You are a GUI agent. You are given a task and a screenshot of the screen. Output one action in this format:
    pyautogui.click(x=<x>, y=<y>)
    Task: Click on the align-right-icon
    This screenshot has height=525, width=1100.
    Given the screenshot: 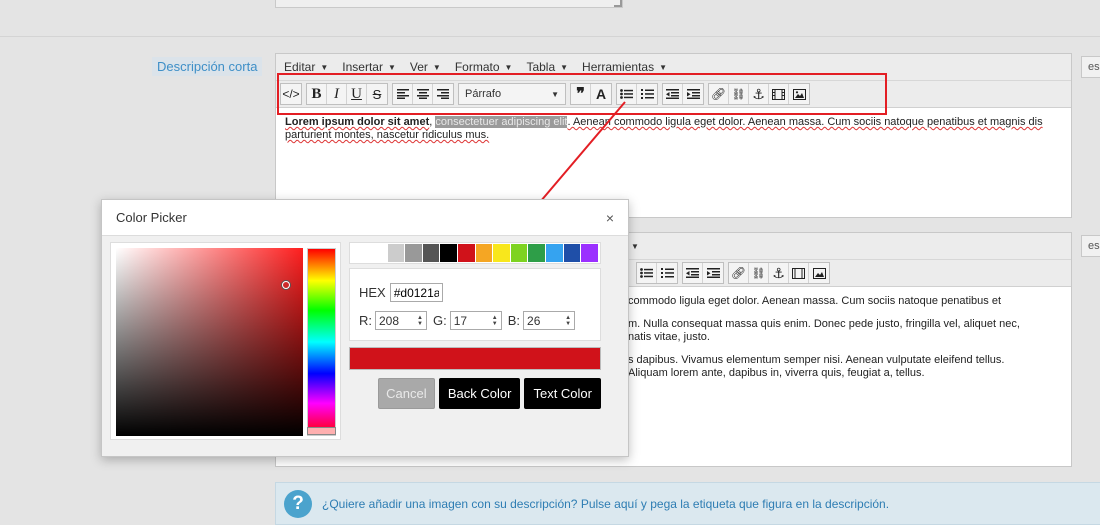 What is the action you would take?
    pyautogui.click(x=443, y=94)
    